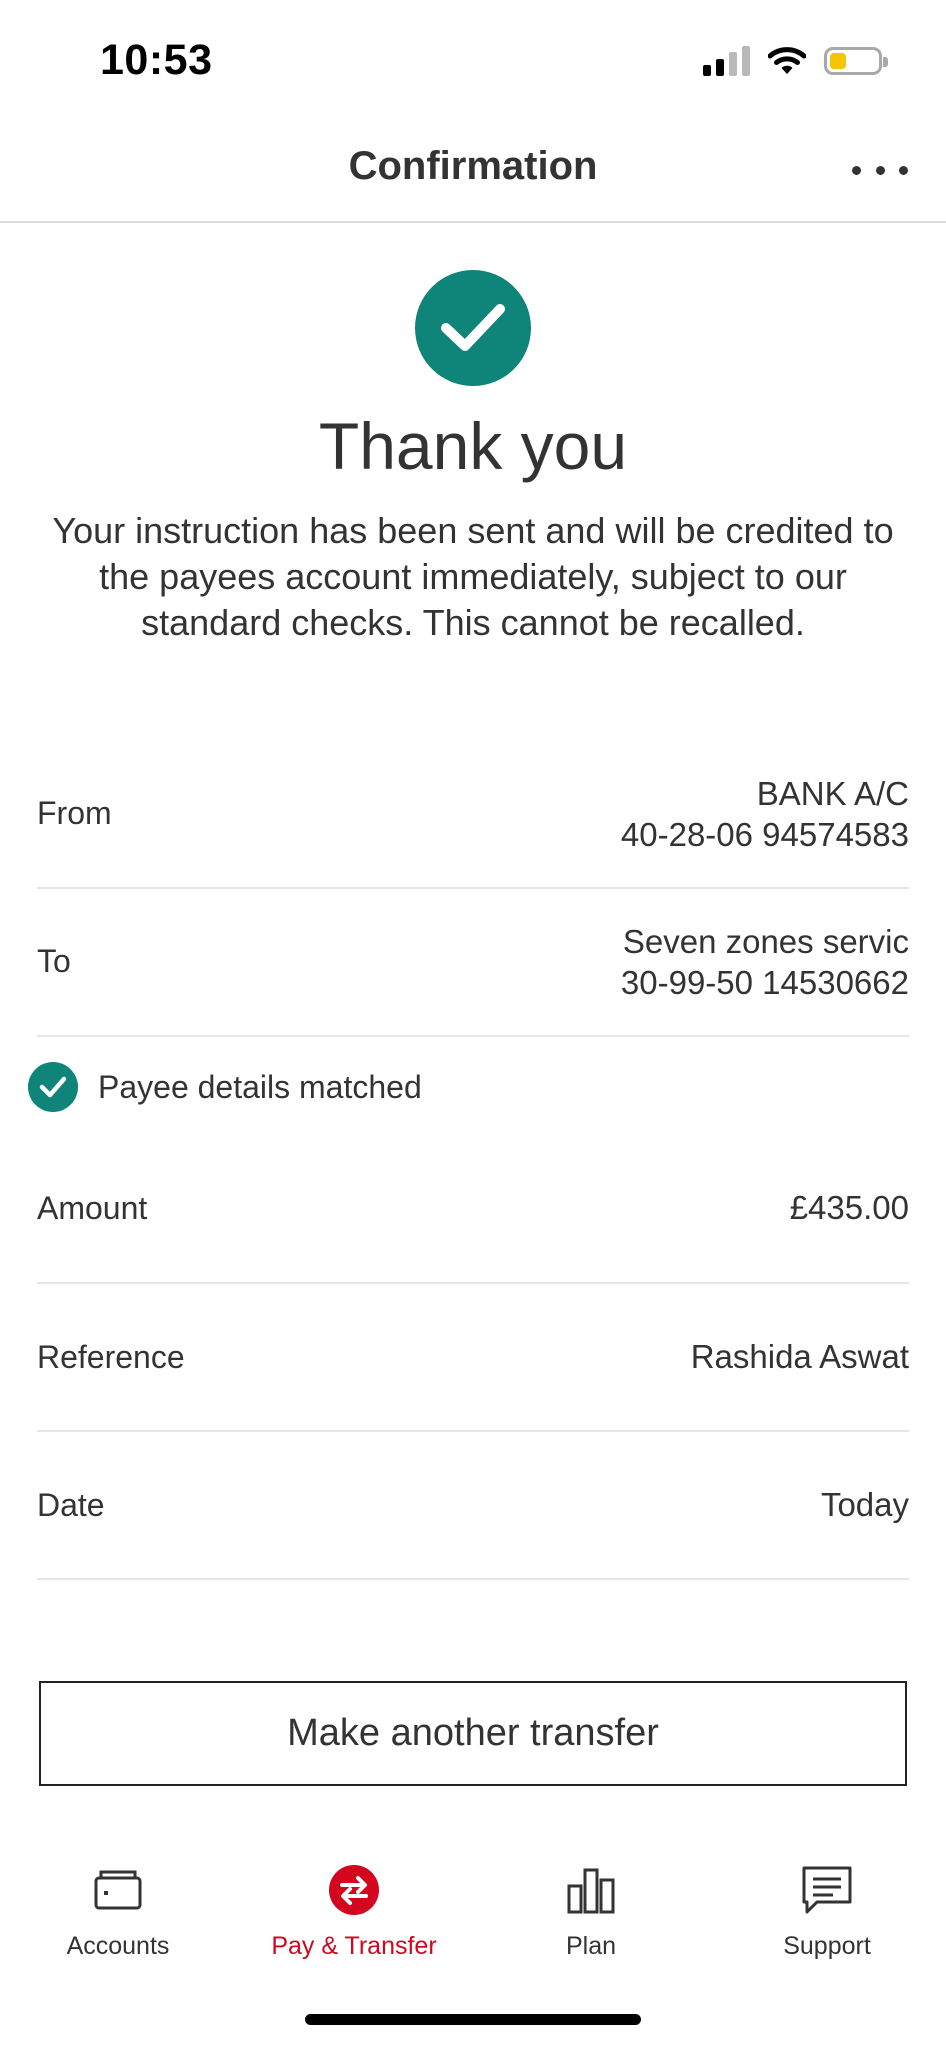  What do you see at coordinates (473, 1506) in the screenshot?
I see `date-row: Date Today` at bounding box center [473, 1506].